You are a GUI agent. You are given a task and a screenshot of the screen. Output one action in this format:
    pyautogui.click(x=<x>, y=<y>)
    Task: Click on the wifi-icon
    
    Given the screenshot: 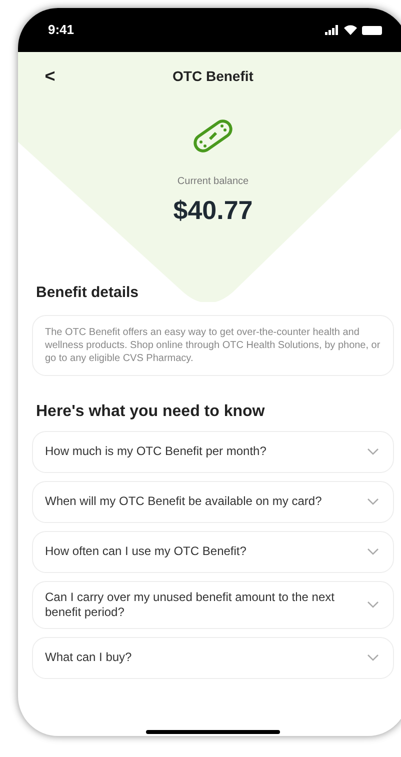 What is the action you would take?
    pyautogui.click(x=350, y=30)
    